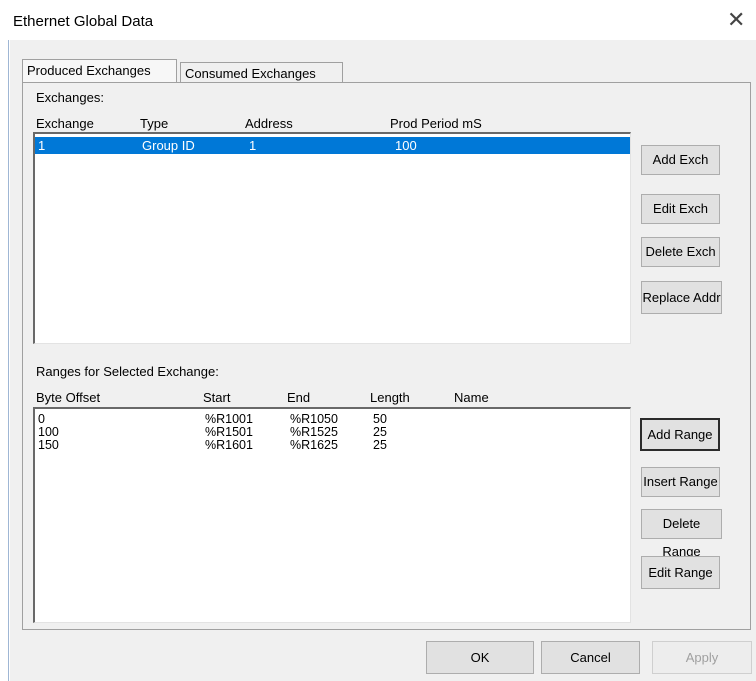  What do you see at coordinates (269, 123) in the screenshot?
I see `col-address-header: Address` at bounding box center [269, 123].